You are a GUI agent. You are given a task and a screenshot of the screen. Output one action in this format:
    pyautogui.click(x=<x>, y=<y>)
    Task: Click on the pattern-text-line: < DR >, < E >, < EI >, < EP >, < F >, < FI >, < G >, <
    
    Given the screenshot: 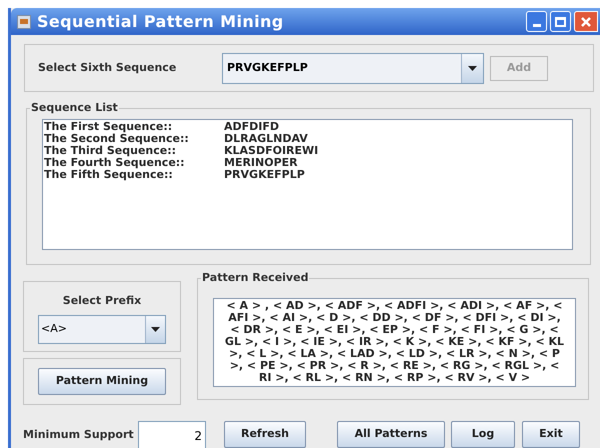 What is the action you would take?
    pyautogui.click(x=394, y=330)
    